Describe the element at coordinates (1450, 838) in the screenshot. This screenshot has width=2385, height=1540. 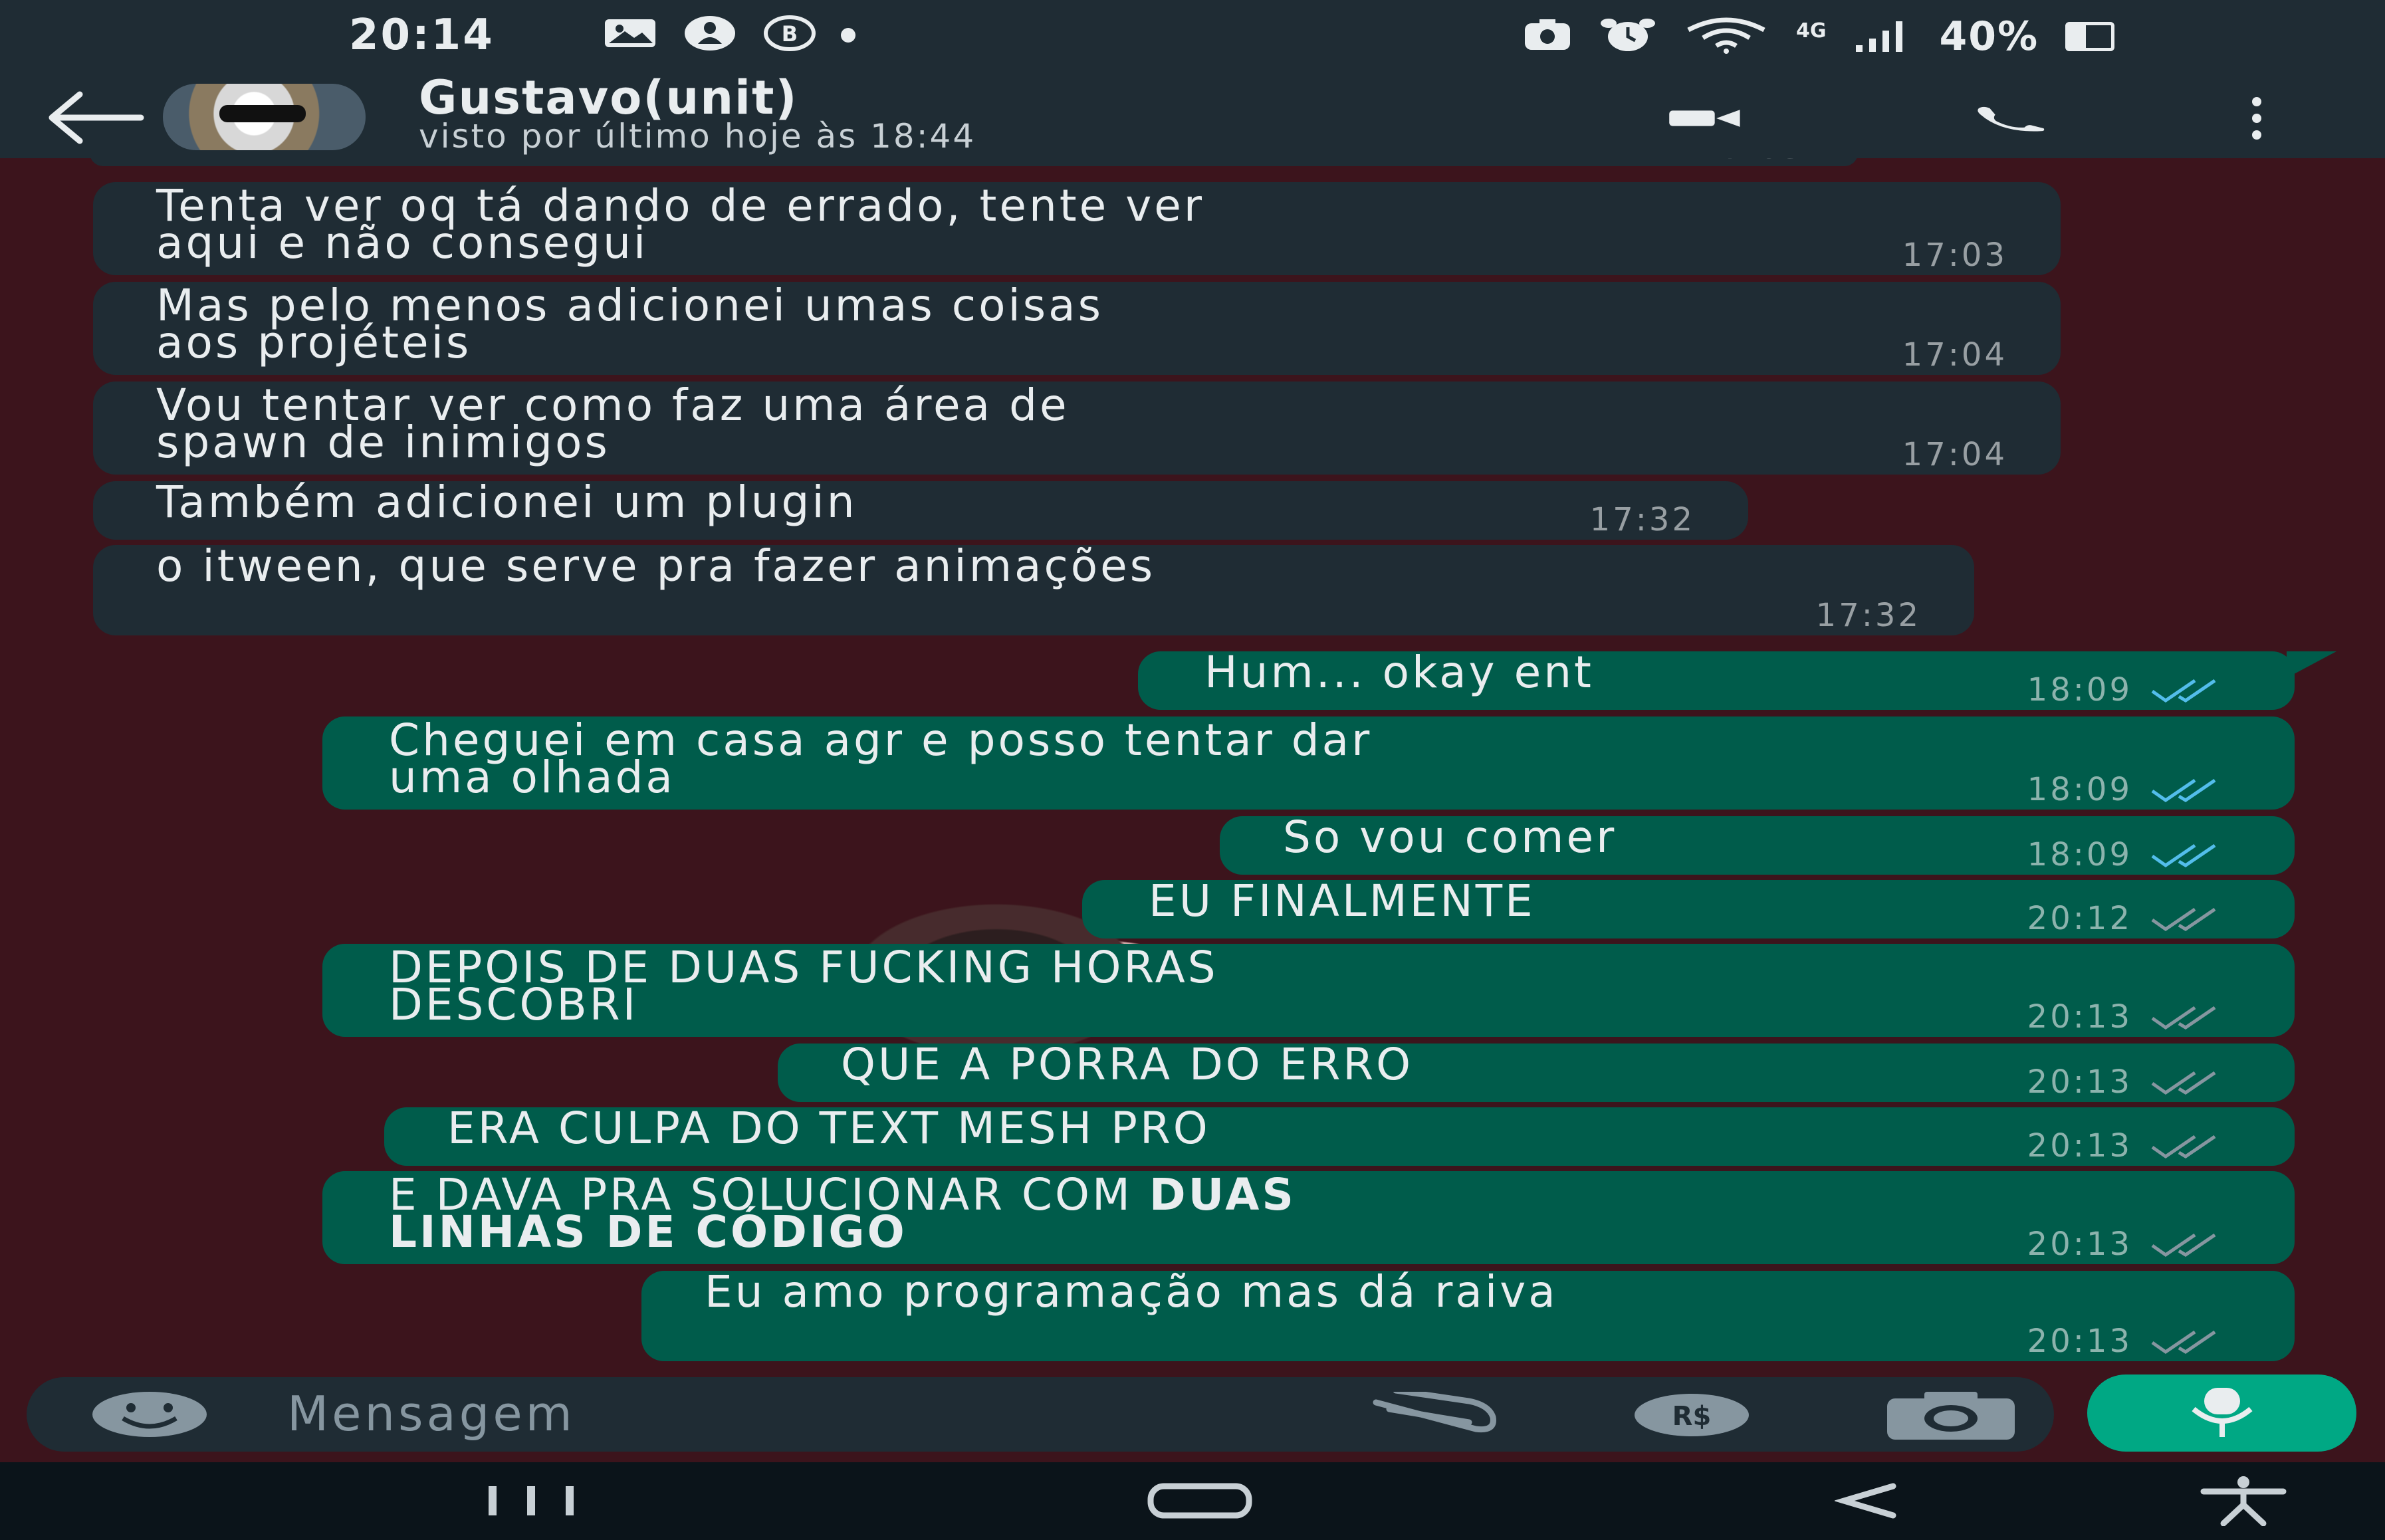
I see `message-text: So vou comer` at that location.